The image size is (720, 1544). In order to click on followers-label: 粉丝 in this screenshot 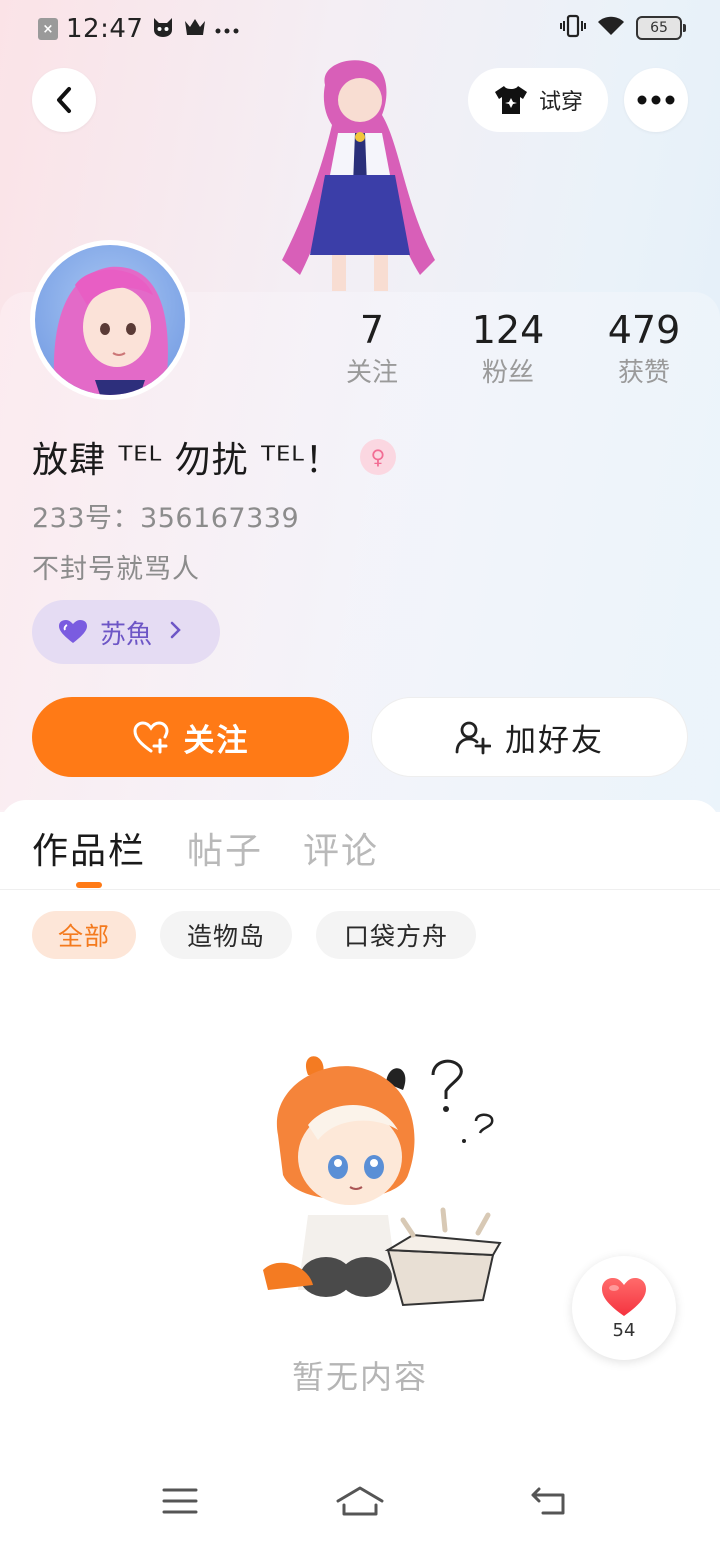, I will do `click(507, 373)`.